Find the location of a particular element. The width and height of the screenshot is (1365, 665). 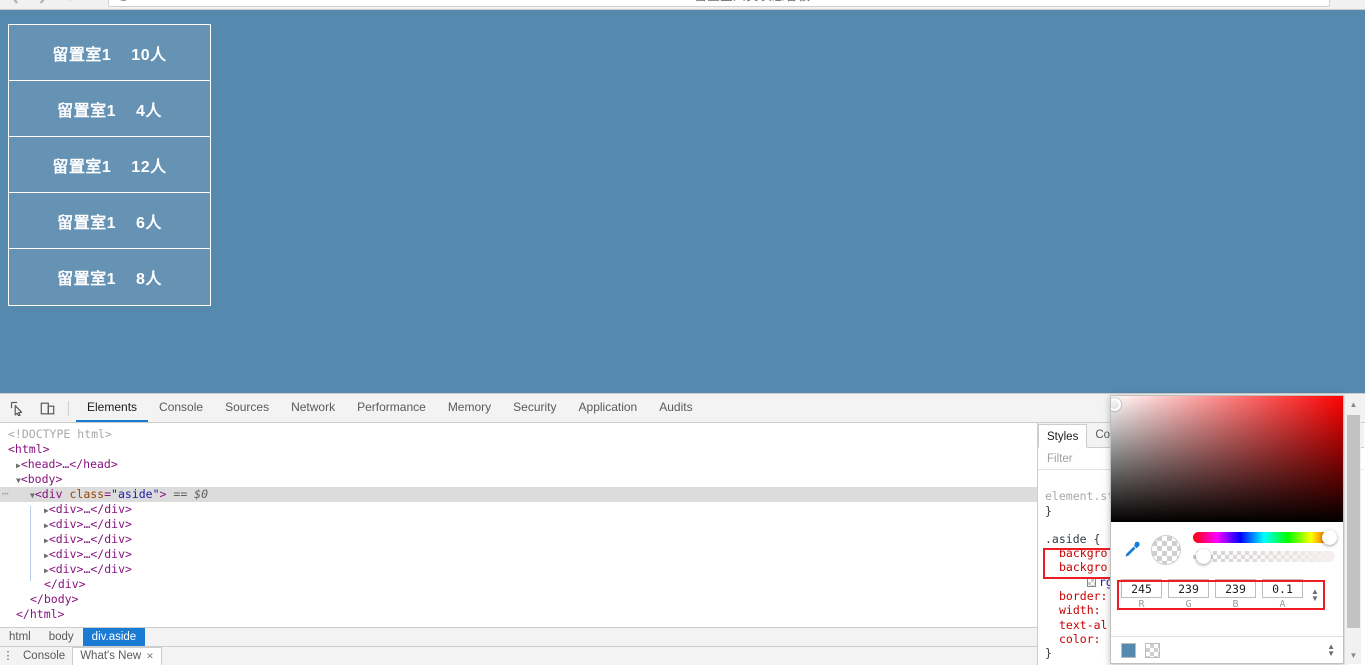

drawer-tab-whats-new: What's New ✕ is located at coordinates (117, 656).